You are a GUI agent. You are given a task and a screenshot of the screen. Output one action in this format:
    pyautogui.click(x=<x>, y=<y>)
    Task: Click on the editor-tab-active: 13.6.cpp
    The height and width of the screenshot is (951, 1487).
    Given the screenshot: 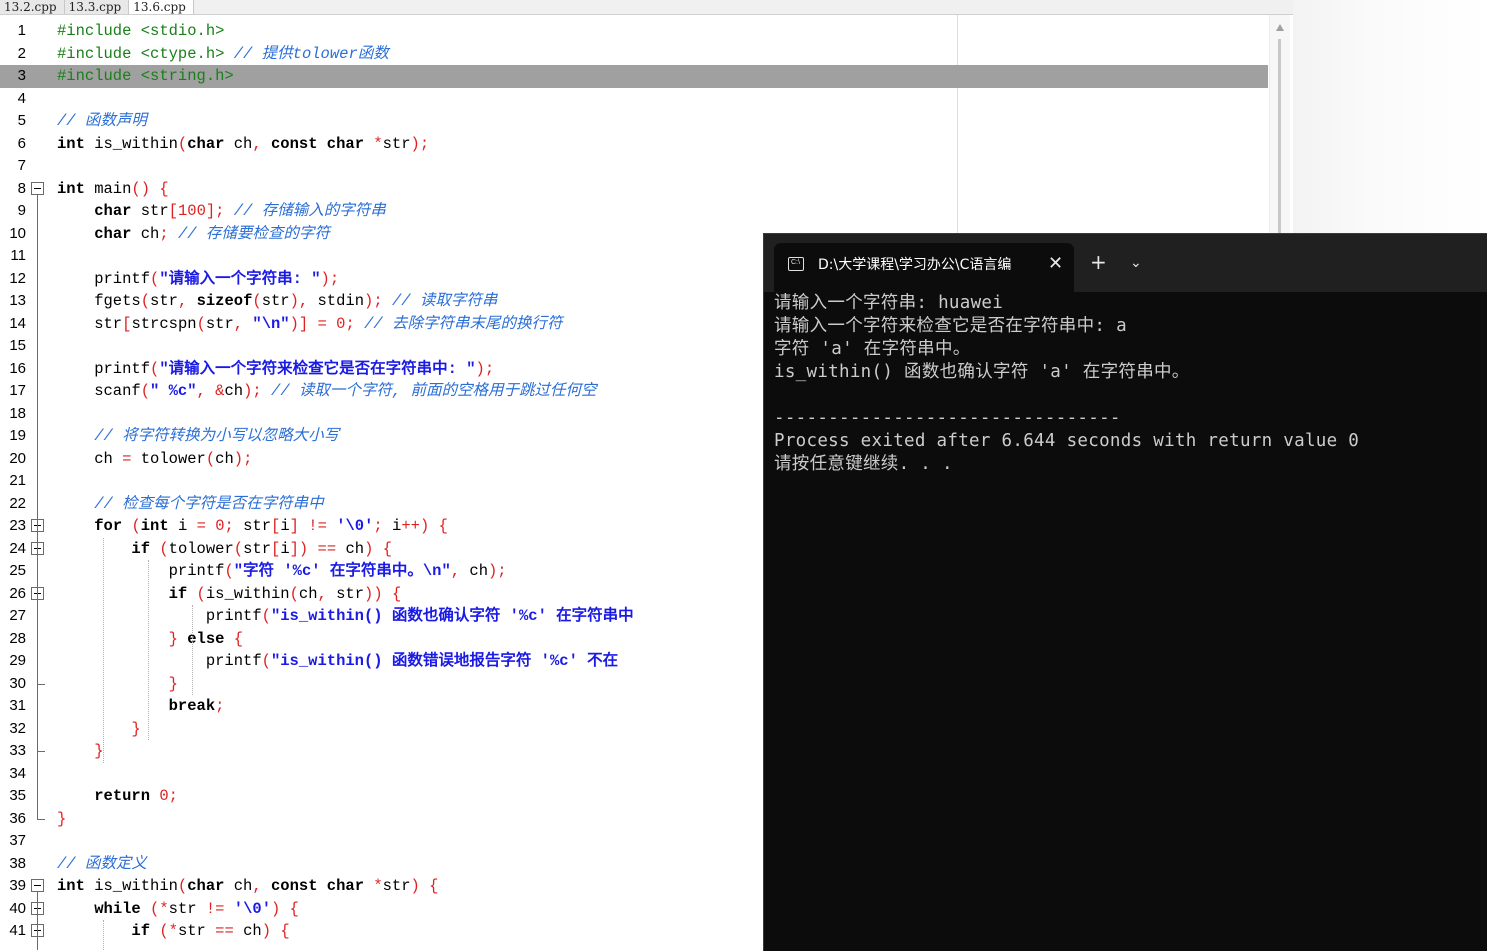 What is the action you would take?
    pyautogui.click(x=161, y=7)
    